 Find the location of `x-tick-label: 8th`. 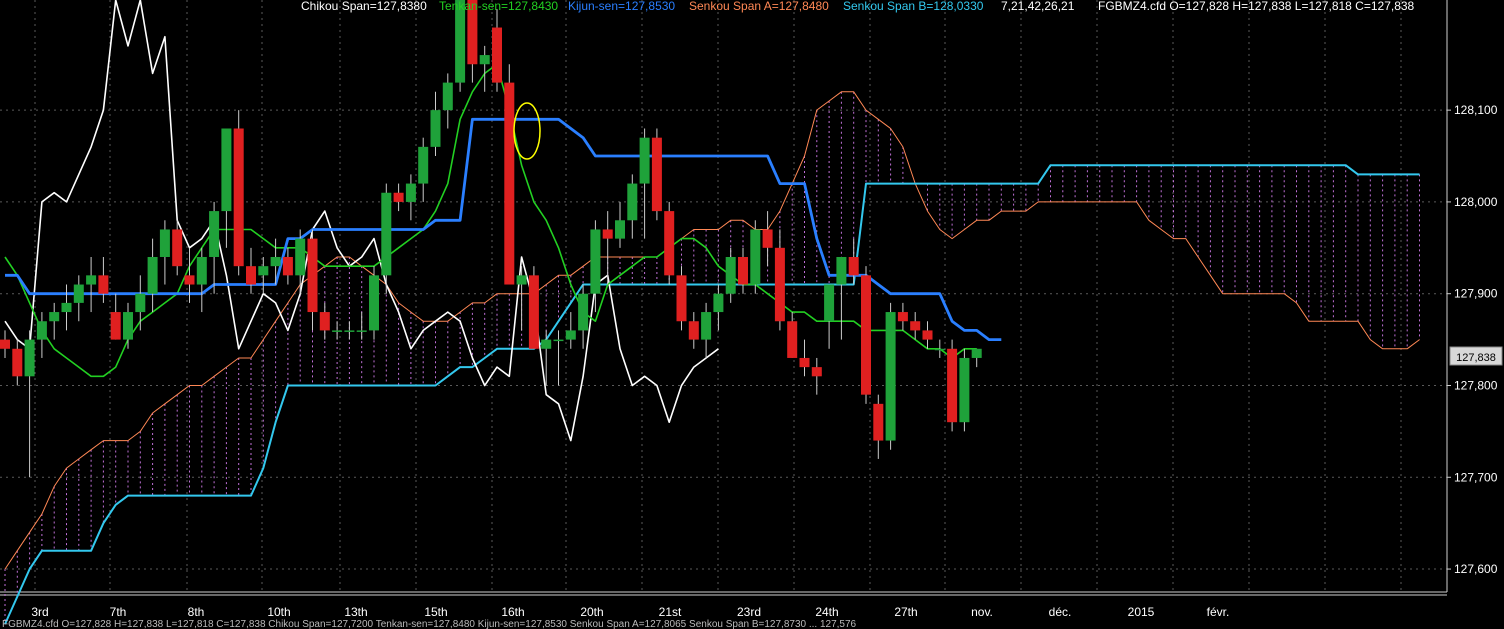

x-tick-label: 8th is located at coordinates (196, 612).